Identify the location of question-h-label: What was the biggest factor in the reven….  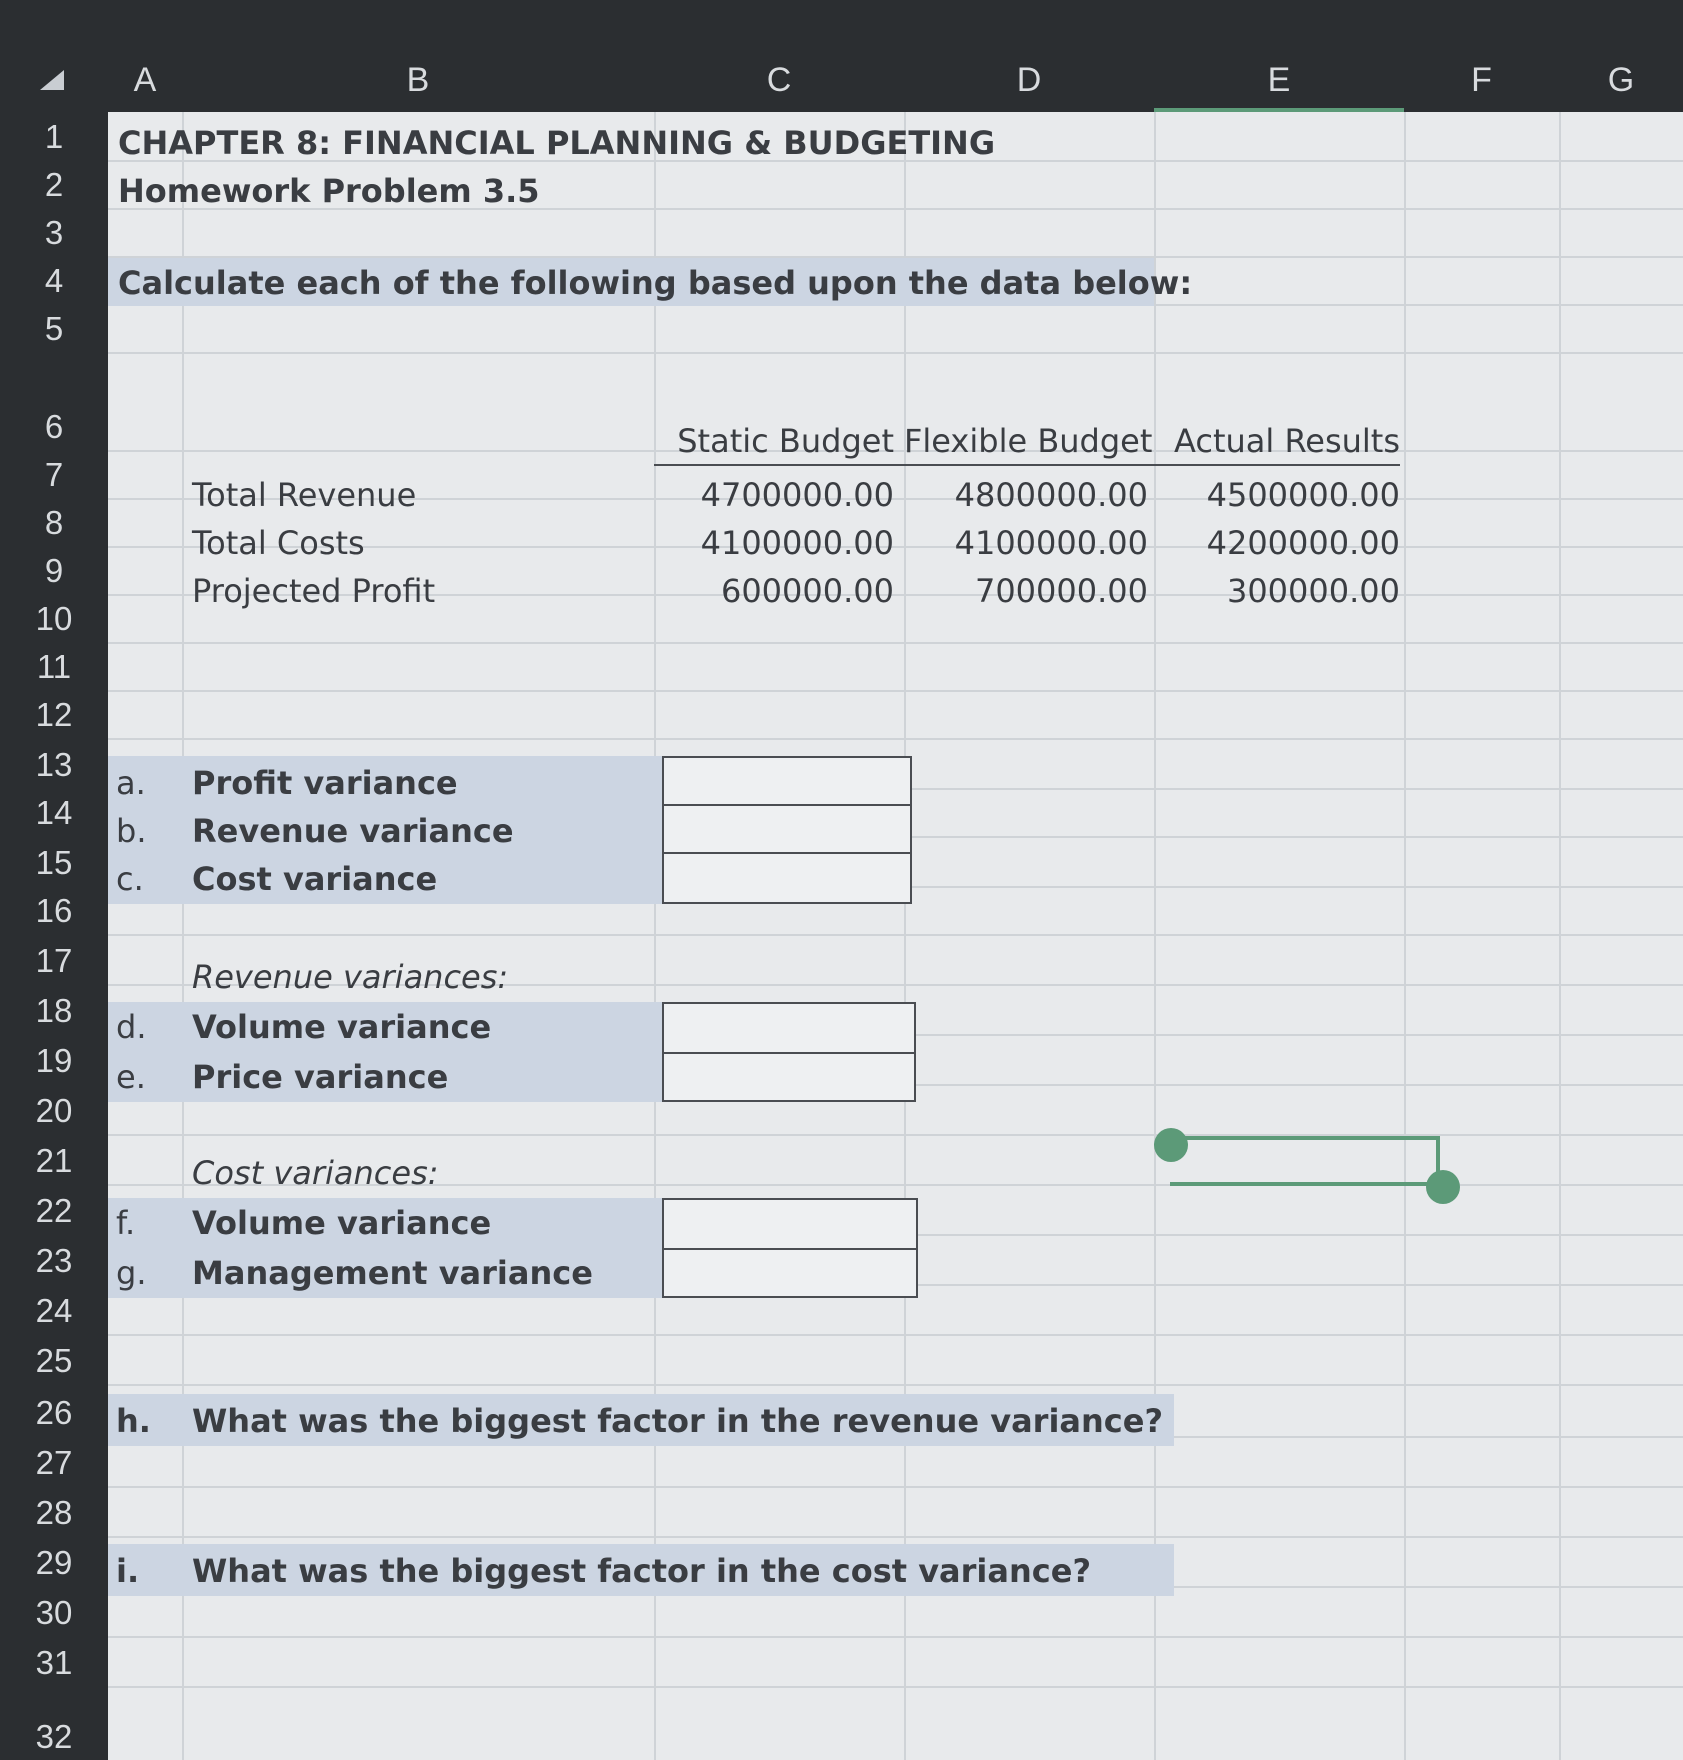
(678, 1421).